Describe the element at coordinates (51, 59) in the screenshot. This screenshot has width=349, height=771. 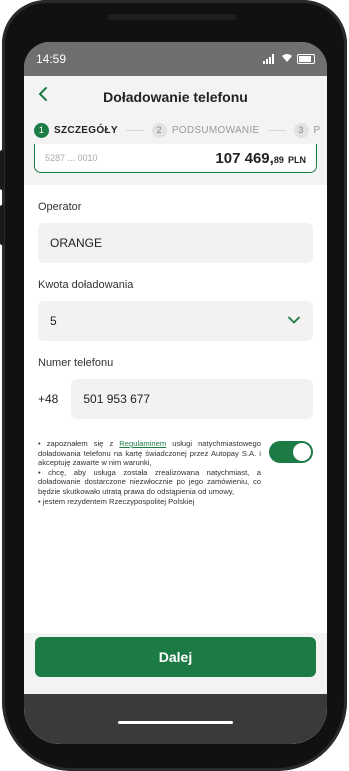
I see `status-time: 14:59` at that location.